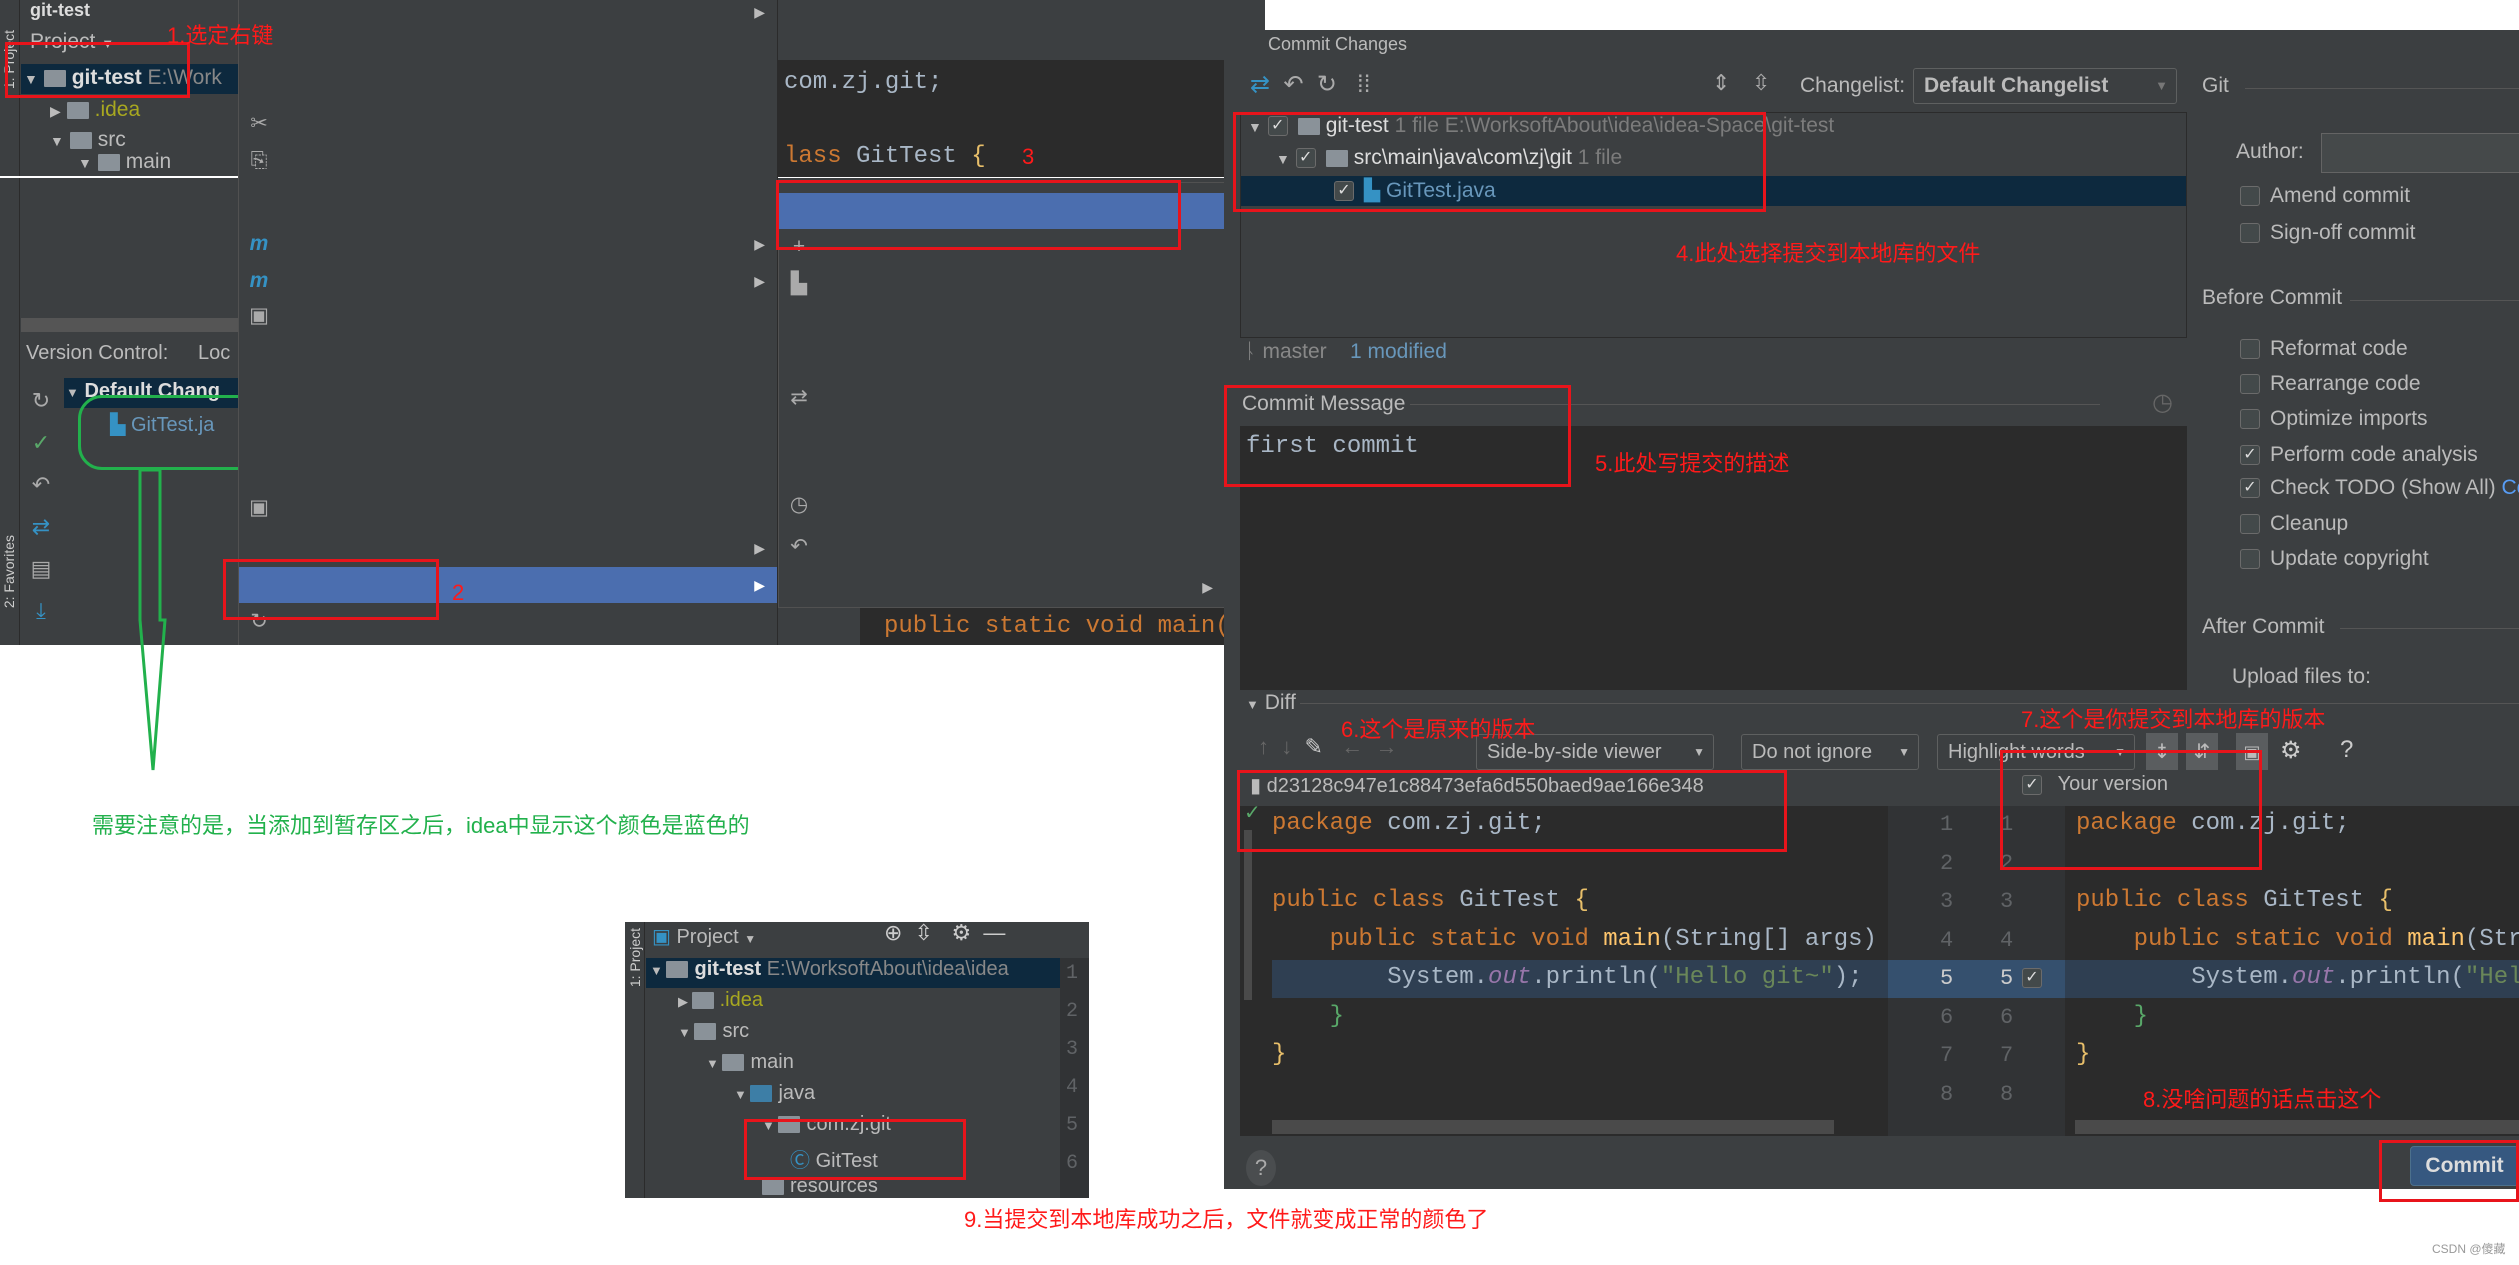 The height and width of the screenshot is (1265, 2519). What do you see at coordinates (1002, 324) in the screenshot?
I see `menu-item-annotate` at bounding box center [1002, 324].